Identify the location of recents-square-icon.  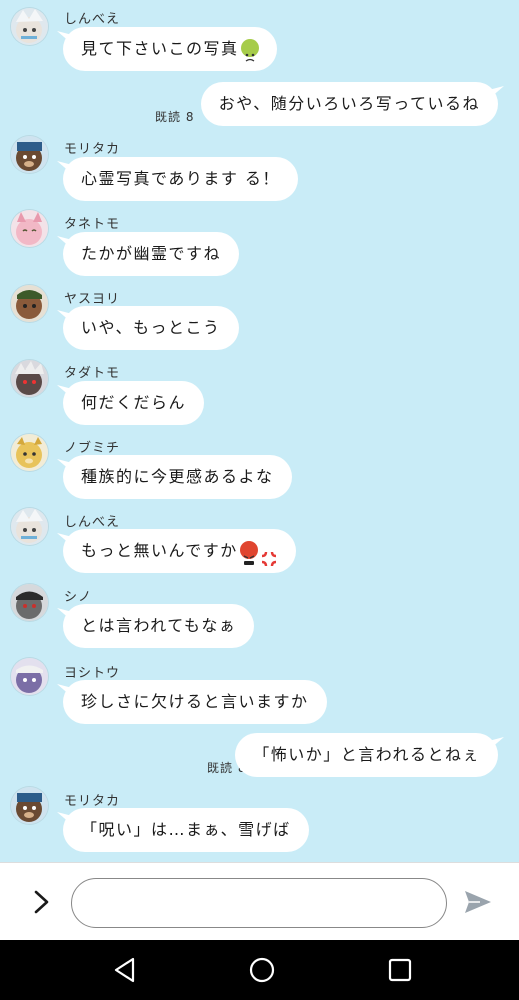
(400, 970).